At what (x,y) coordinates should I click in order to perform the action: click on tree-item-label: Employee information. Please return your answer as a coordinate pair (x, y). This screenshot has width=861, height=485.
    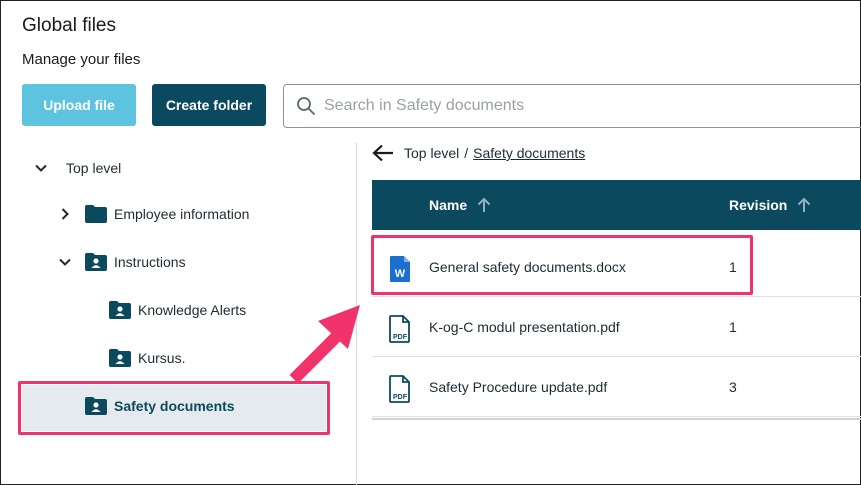
    Looking at the image, I should click on (182, 214).